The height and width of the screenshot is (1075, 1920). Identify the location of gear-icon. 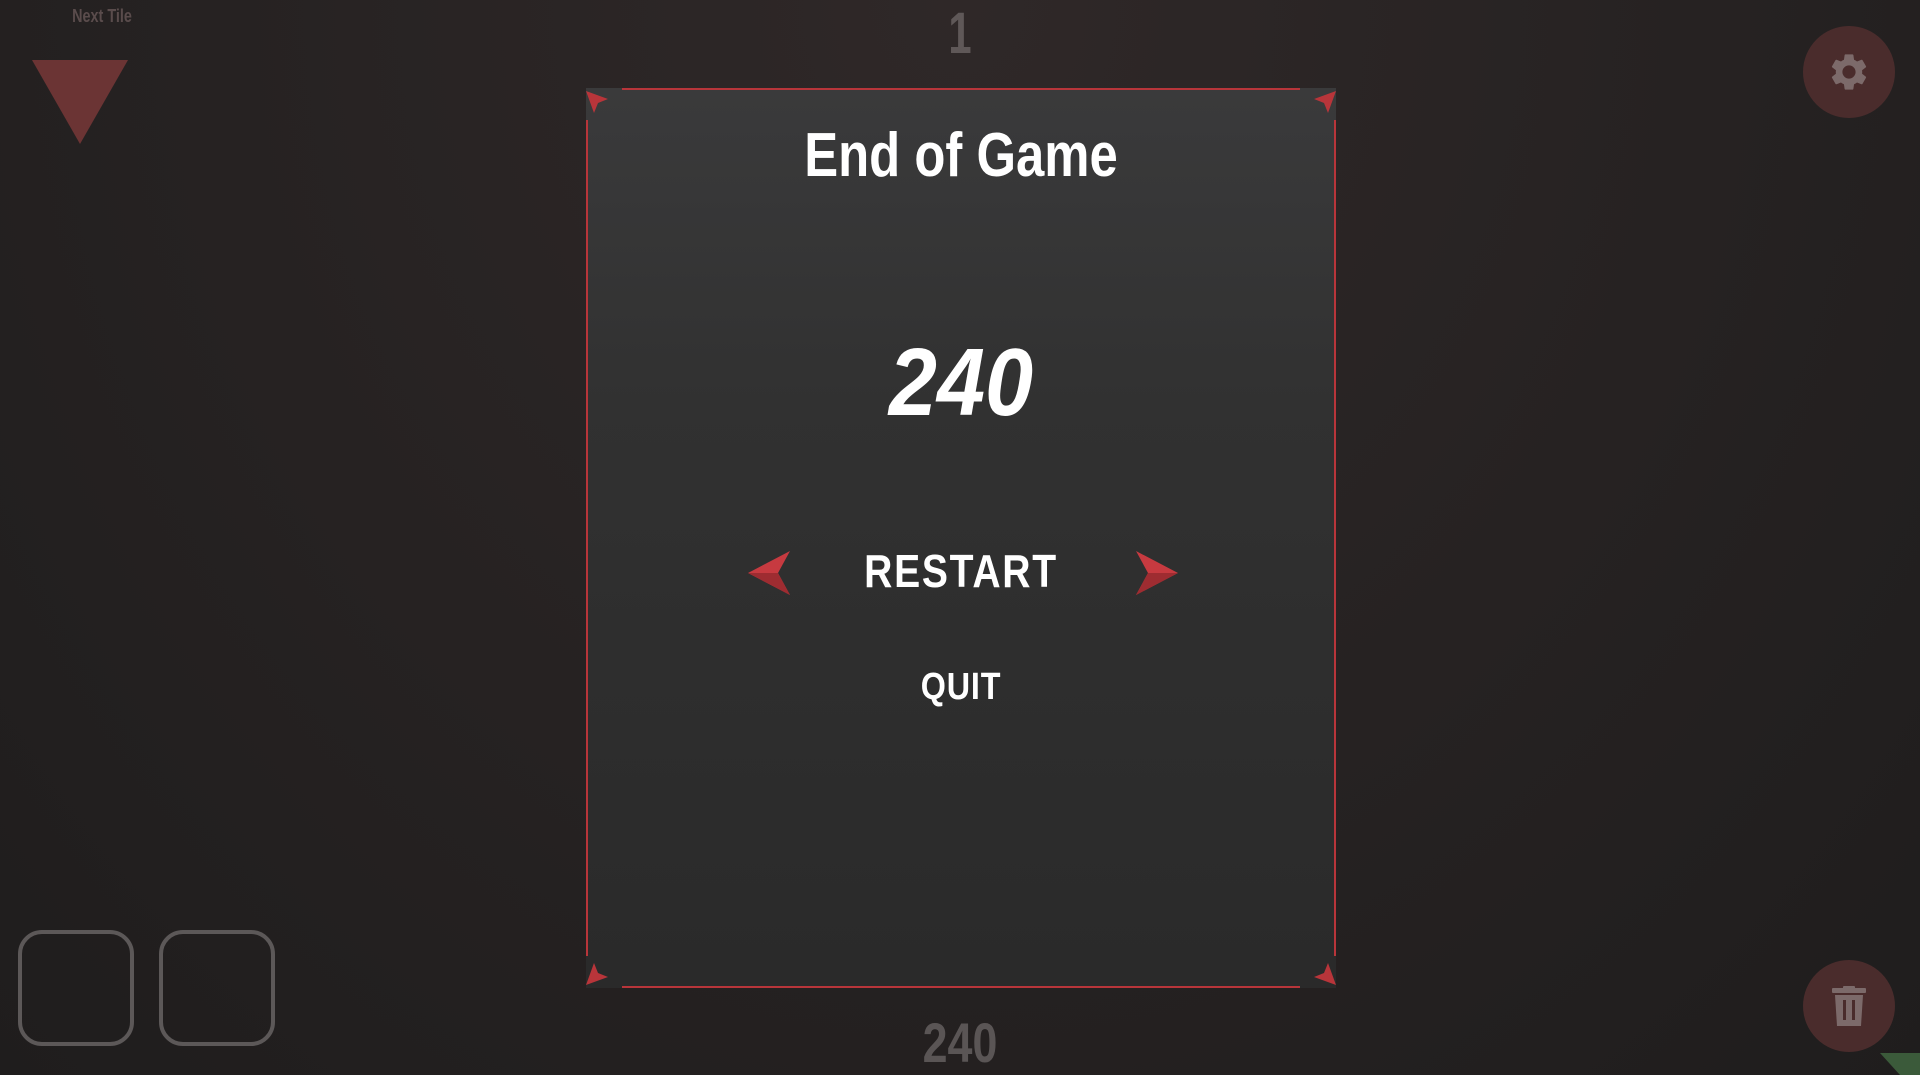
(1849, 72).